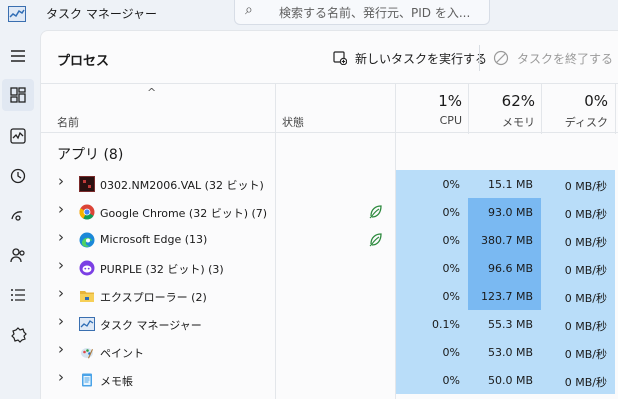 Image resolution: width=618 pixels, height=399 pixels. I want to click on process-name: Microsoft Edge (13), so click(154, 239).